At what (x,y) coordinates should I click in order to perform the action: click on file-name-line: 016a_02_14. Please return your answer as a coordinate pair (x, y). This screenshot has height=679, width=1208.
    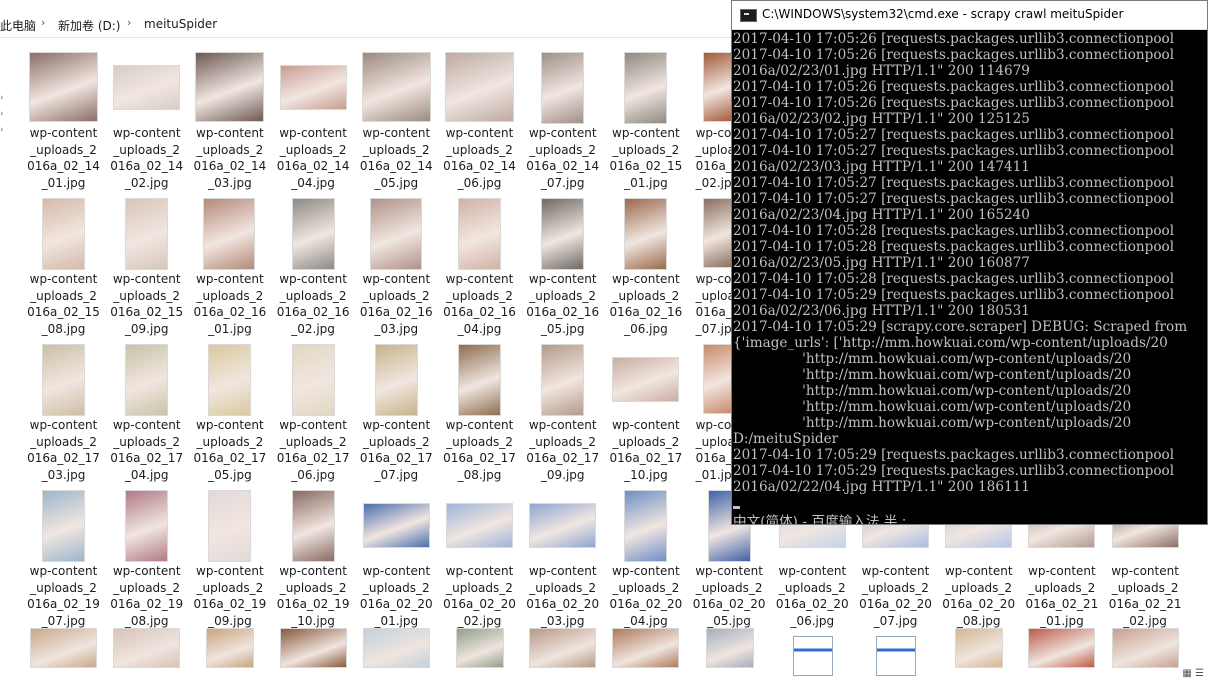
    Looking at the image, I should click on (63, 166).